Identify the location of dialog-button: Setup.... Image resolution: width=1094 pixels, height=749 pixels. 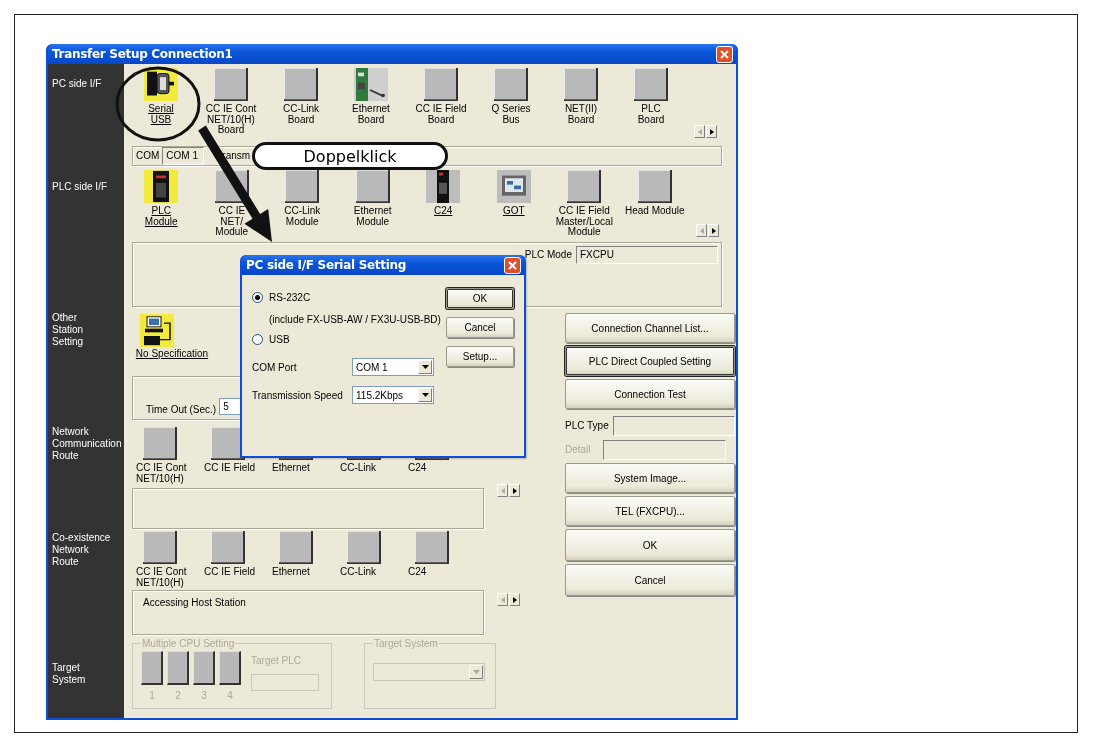
(480, 356).